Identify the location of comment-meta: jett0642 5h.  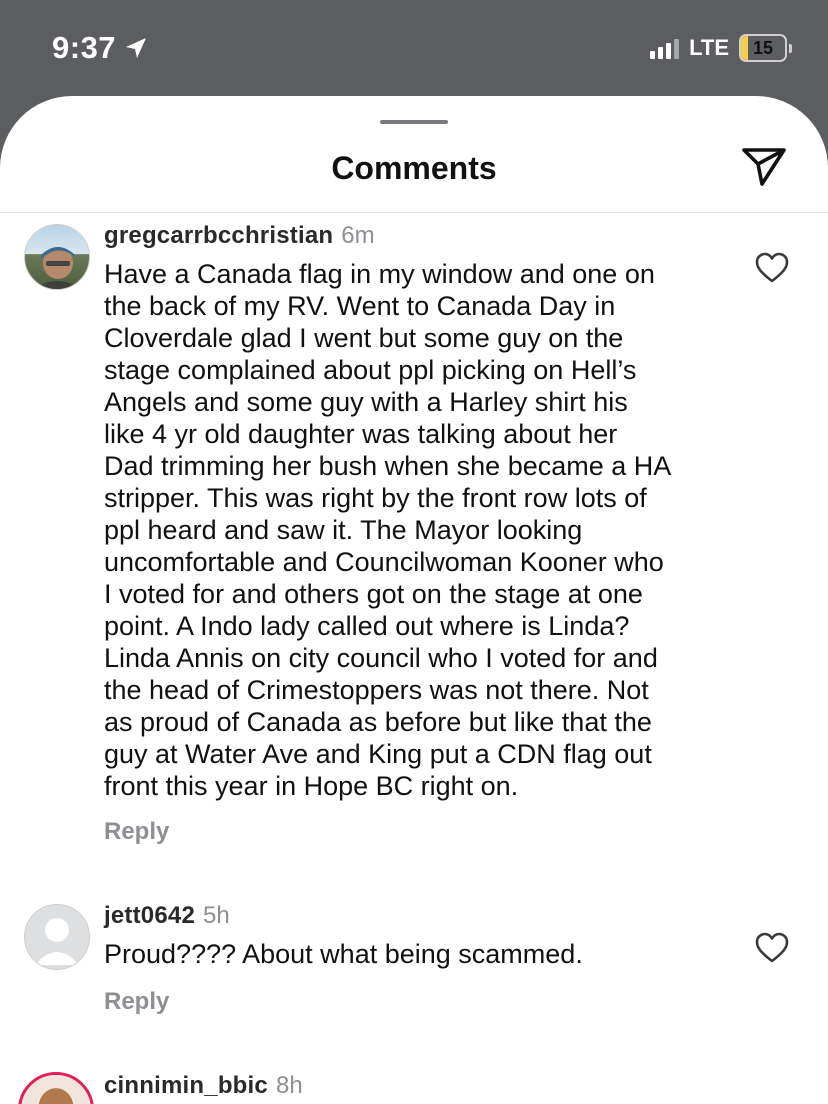
(167, 916).